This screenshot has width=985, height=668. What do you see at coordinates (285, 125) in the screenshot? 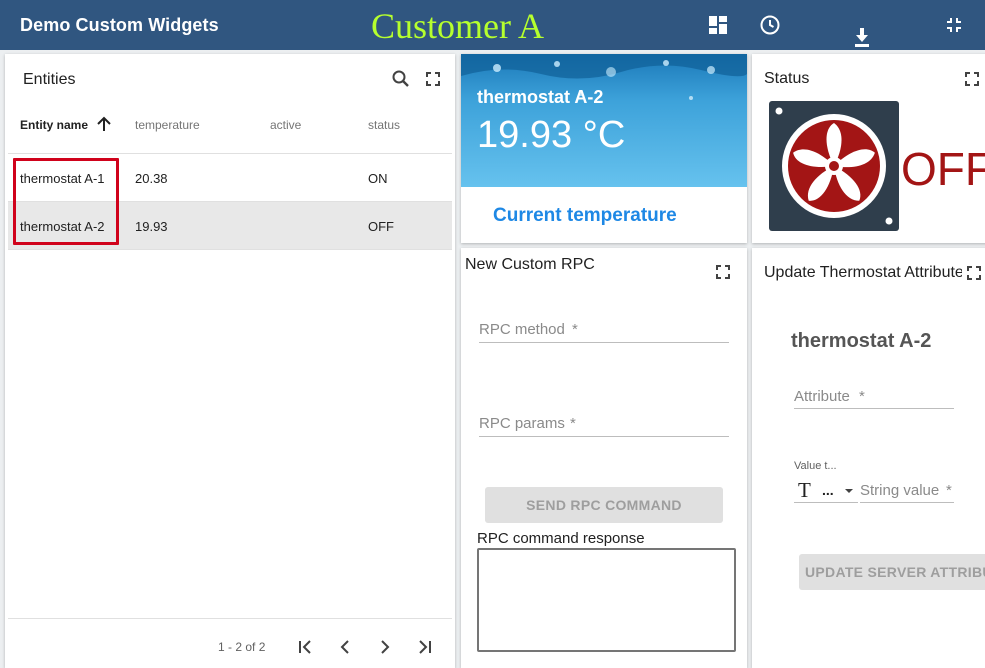
I see `column-header-active: active` at bounding box center [285, 125].